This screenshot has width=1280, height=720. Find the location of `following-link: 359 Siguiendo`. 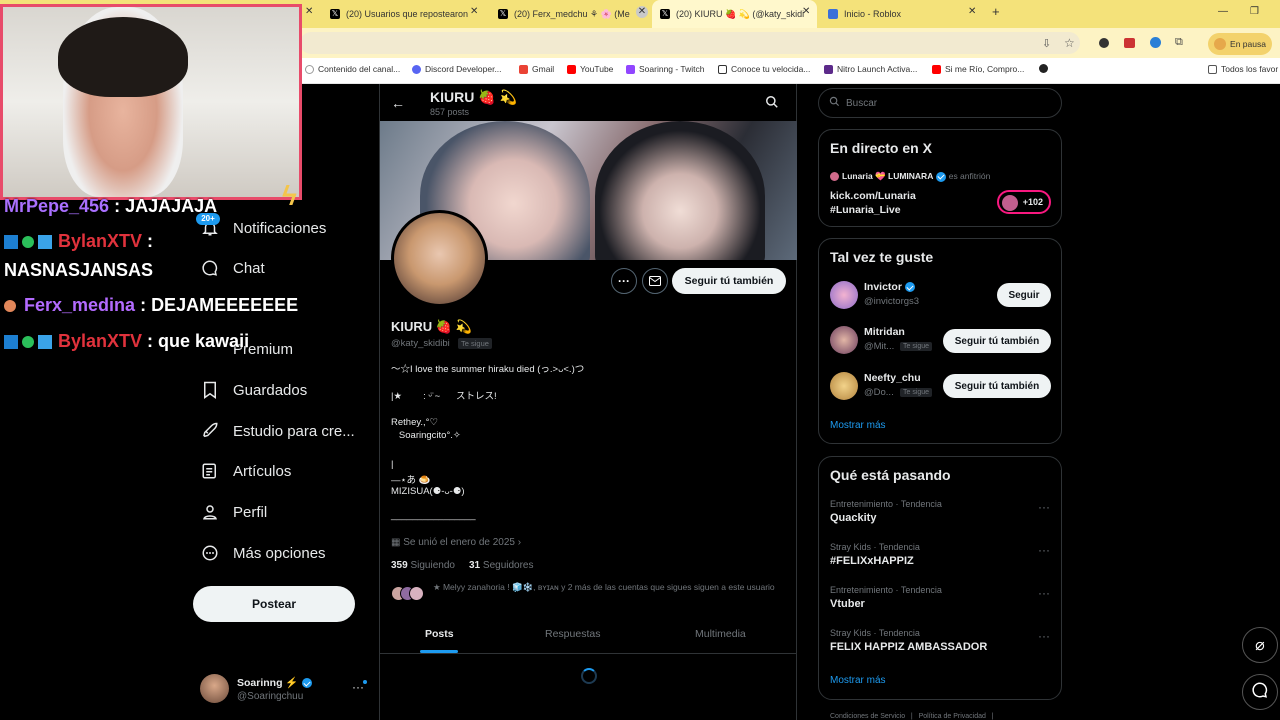

following-link: 359 Siguiendo is located at coordinates (423, 565).